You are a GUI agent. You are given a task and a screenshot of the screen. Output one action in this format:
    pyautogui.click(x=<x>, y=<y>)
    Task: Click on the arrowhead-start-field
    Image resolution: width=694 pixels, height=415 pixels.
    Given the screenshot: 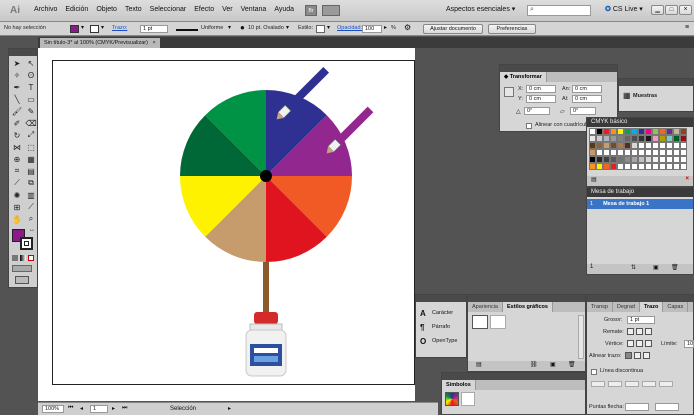 What is the action you would take?
    pyautogui.click(x=637, y=407)
    